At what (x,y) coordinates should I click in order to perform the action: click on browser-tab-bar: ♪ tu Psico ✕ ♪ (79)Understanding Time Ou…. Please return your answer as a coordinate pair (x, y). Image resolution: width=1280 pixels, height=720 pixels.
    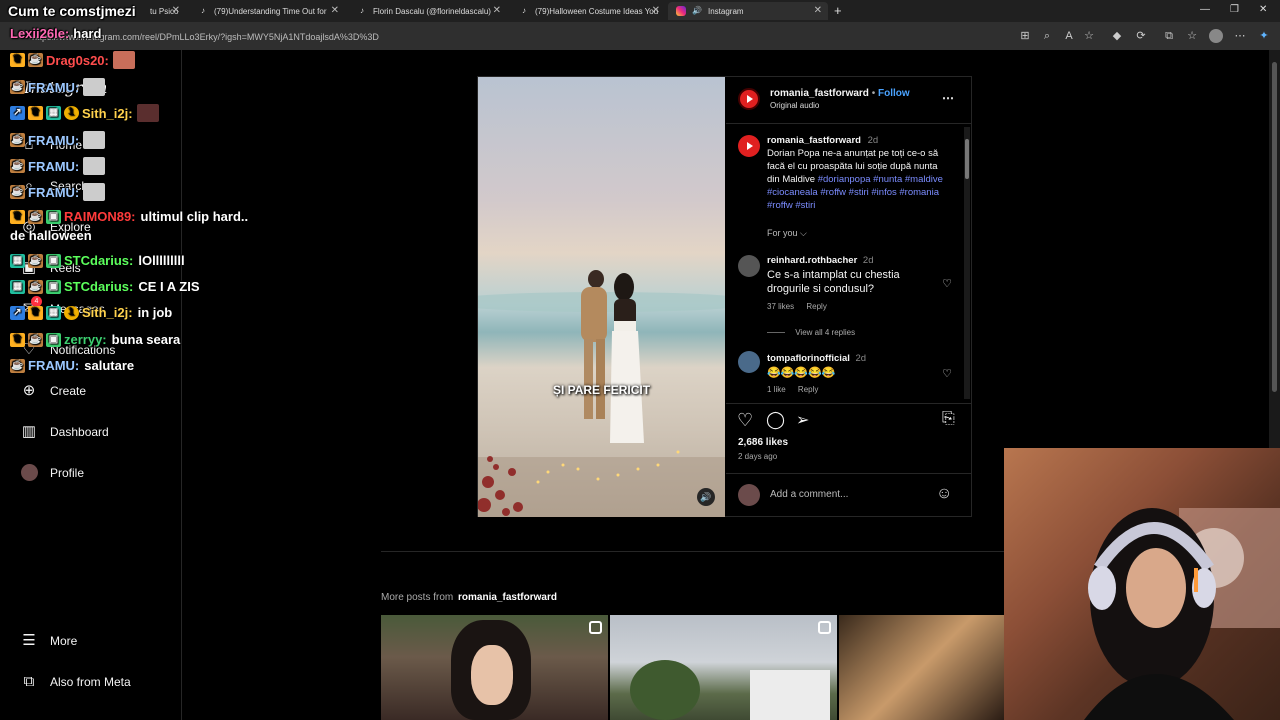
    Looking at the image, I should click on (640, 11).